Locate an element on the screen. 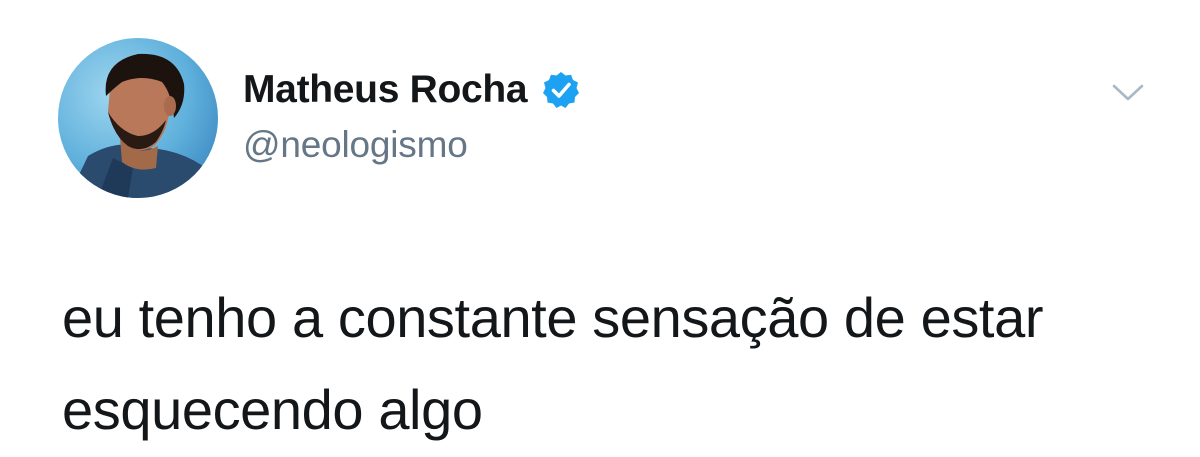 This screenshot has height=457, width=1200. author-name-row: Matheus Rocha is located at coordinates (412, 90).